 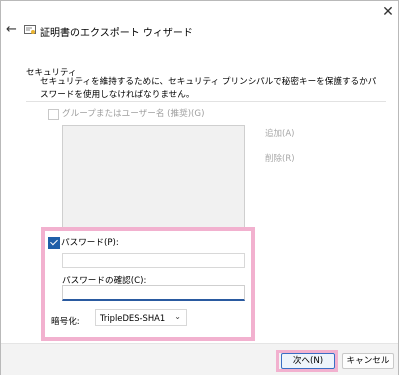 What do you see at coordinates (133, 318) in the screenshot?
I see `encryption-selected-value: TripleDES-SHA1` at bounding box center [133, 318].